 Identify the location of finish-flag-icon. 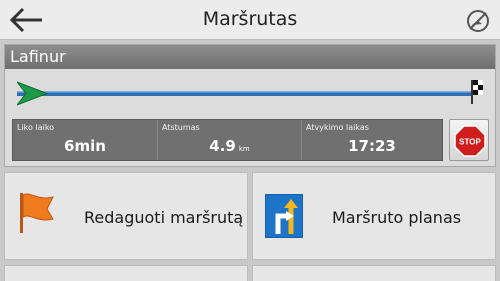
(477, 92).